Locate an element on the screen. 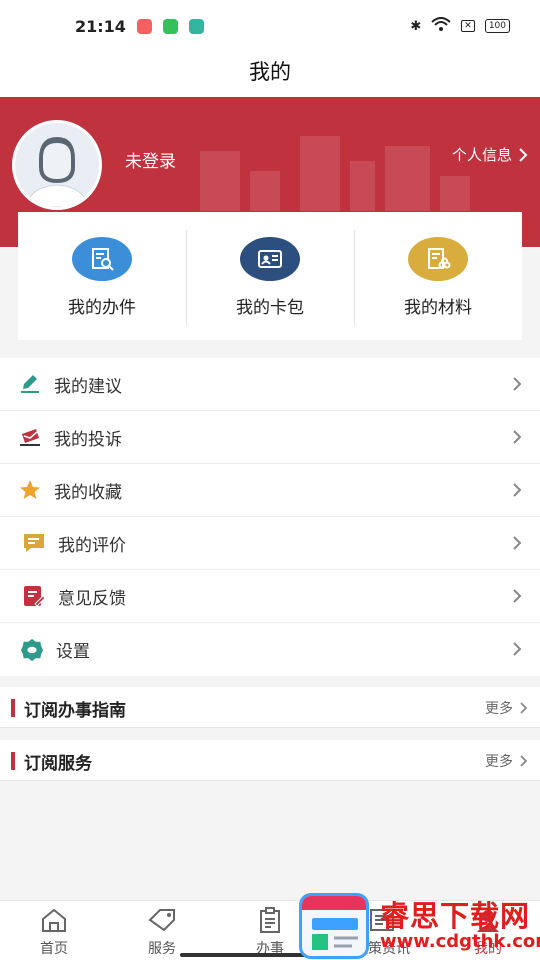 The width and height of the screenshot is (540, 960). quick-actions-card: 我的办件 我的卡包 我的材料 is located at coordinates (270, 276).